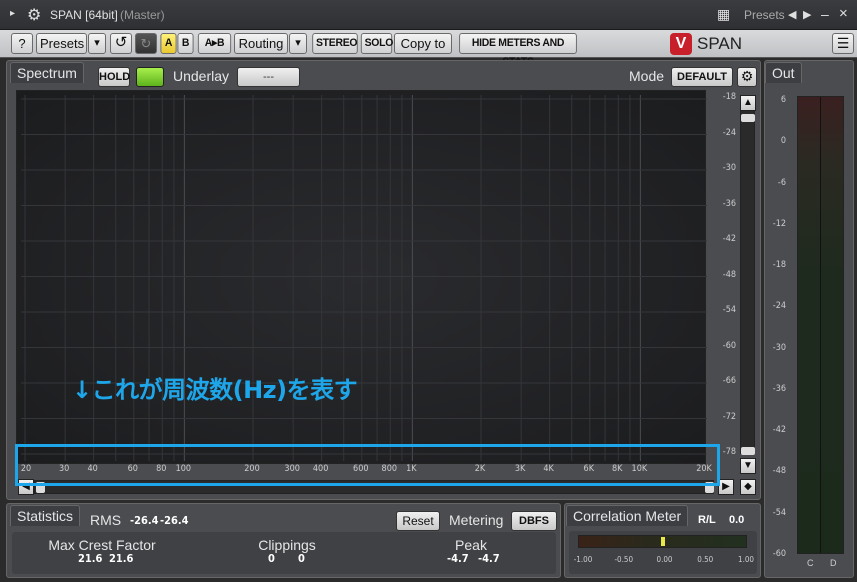 This screenshot has height=582, width=857. What do you see at coordinates (214, 43) in the screenshot?
I see `copy-a-to-b-button: A▸B` at bounding box center [214, 43].